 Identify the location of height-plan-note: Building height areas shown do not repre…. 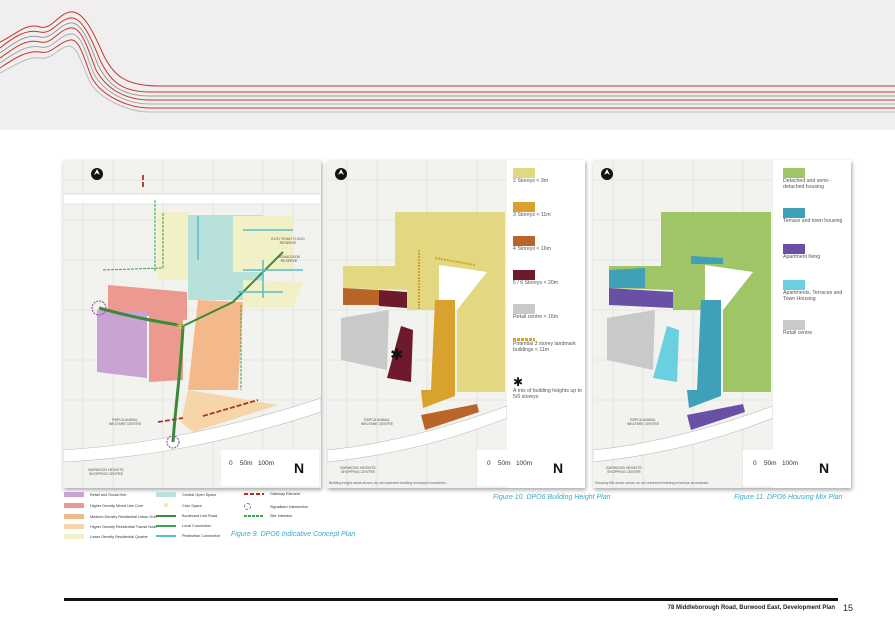
(388, 483).